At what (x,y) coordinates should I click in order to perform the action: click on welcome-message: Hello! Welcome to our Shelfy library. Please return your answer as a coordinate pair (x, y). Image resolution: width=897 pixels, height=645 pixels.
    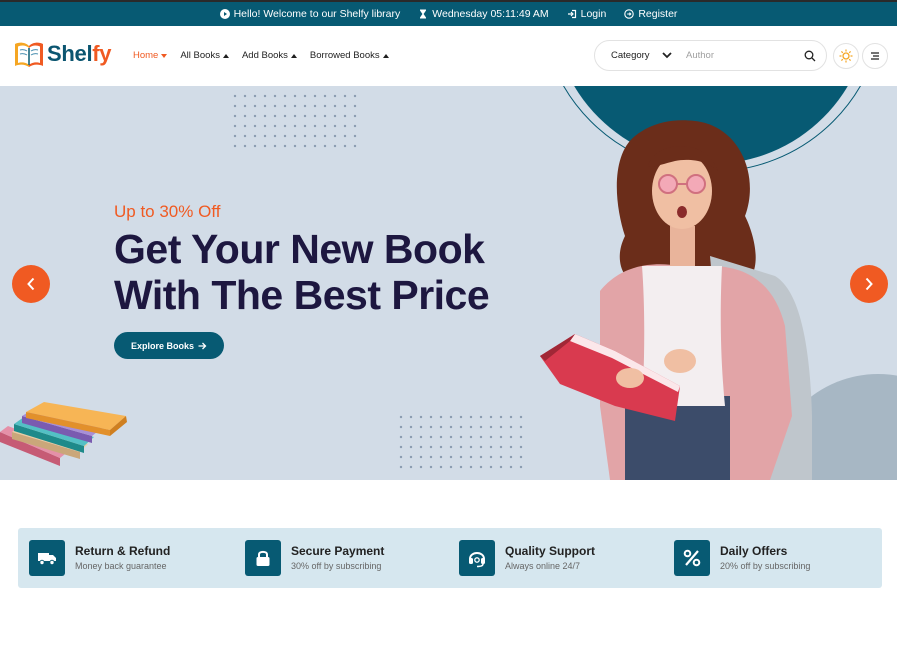
    Looking at the image, I should click on (310, 14).